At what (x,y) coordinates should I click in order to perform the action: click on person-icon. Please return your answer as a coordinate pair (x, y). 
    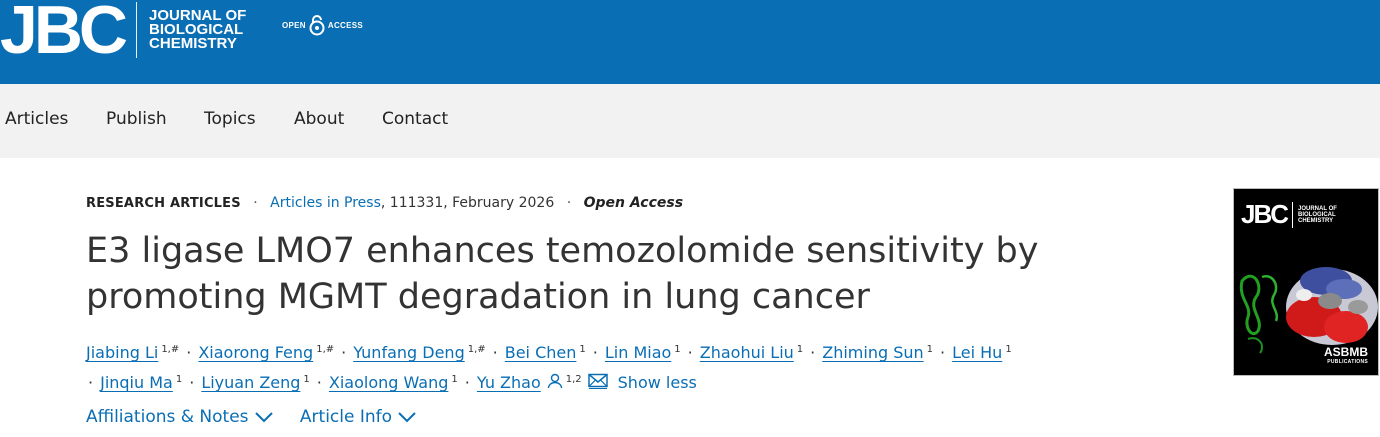
    Looking at the image, I should click on (555, 384).